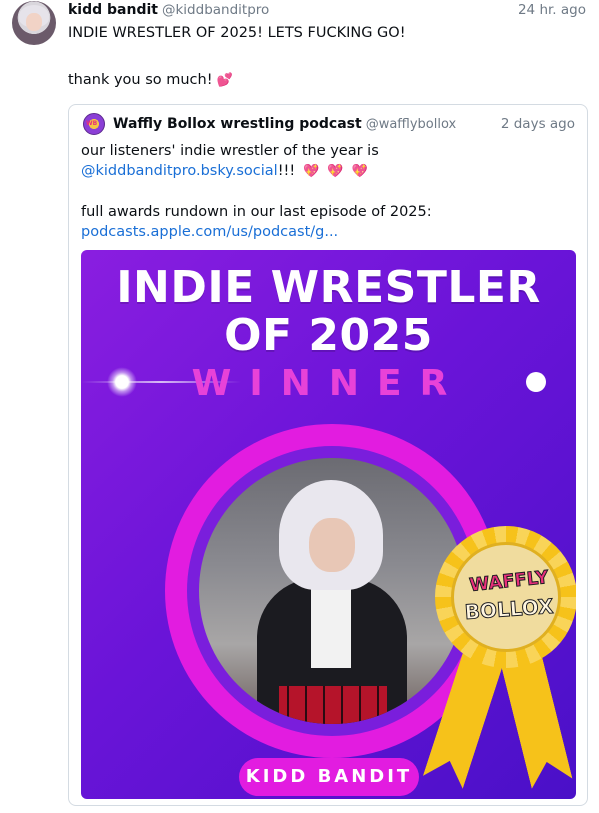 The image size is (599, 813). What do you see at coordinates (333, 705) in the screenshot?
I see `photo-skirt` at bounding box center [333, 705].